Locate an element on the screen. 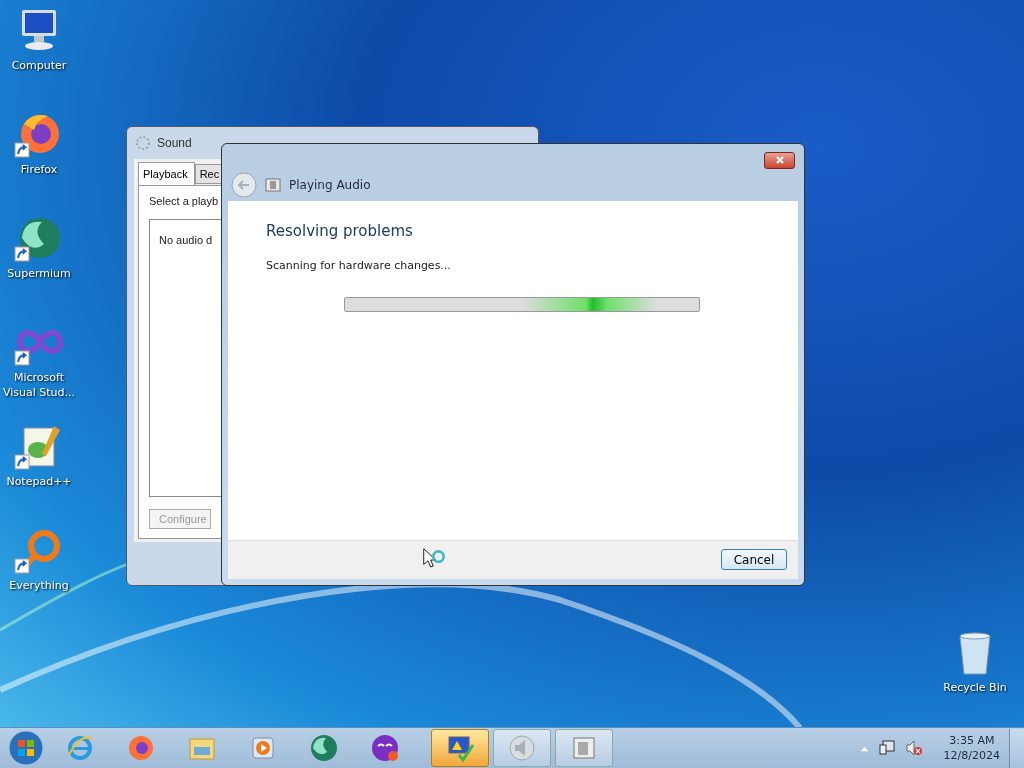  troubleshooter-icon is located at coordinates (273, 185).